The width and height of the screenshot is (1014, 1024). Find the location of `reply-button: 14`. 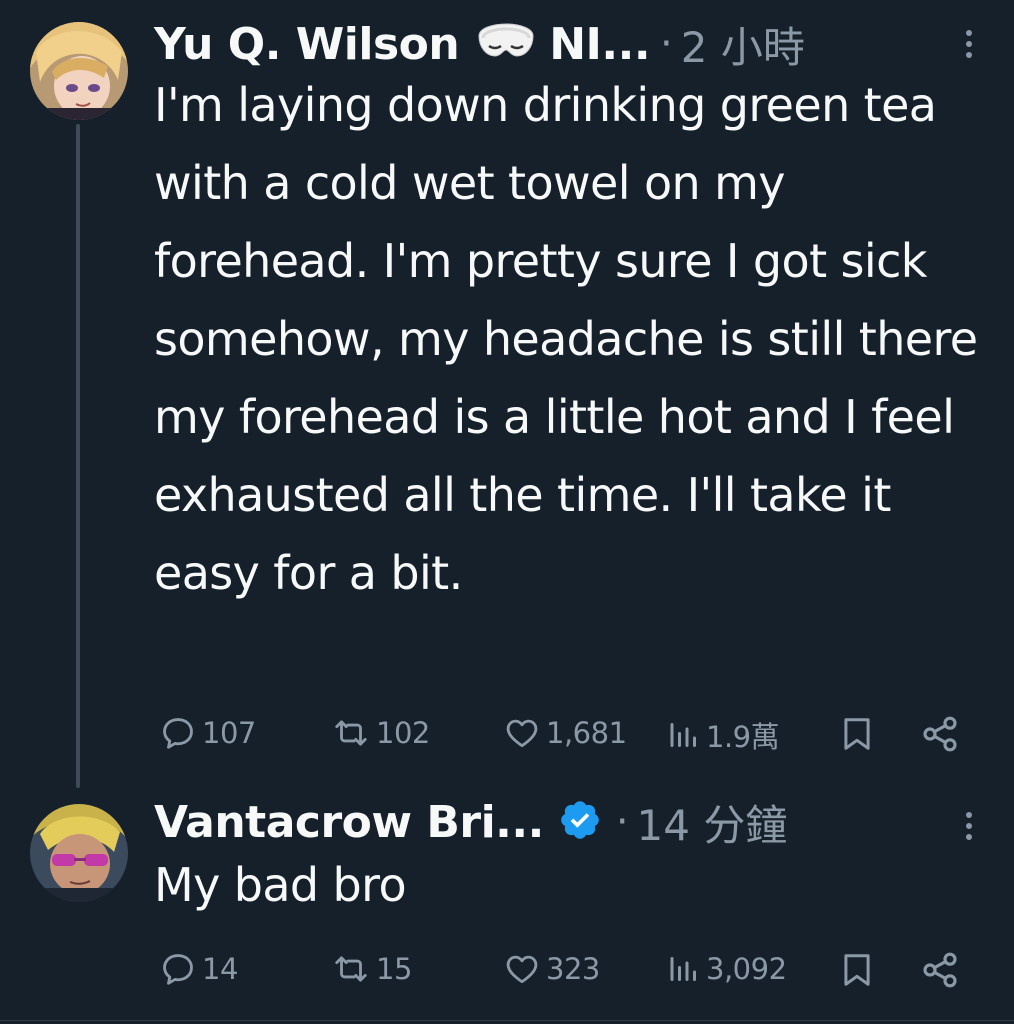

reply-button: 14 is located at coordinates (198, 969).